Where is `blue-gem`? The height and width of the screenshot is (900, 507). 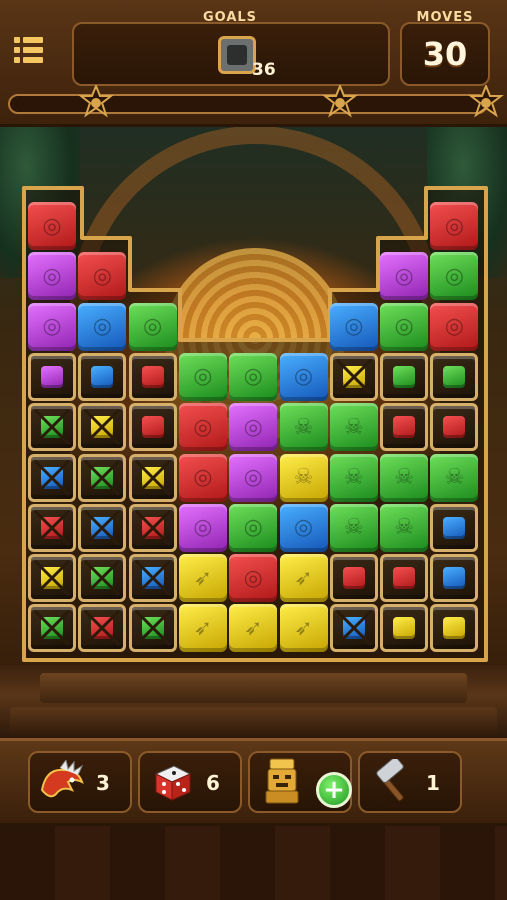
blue-gem is located at coordinates (454, 527).